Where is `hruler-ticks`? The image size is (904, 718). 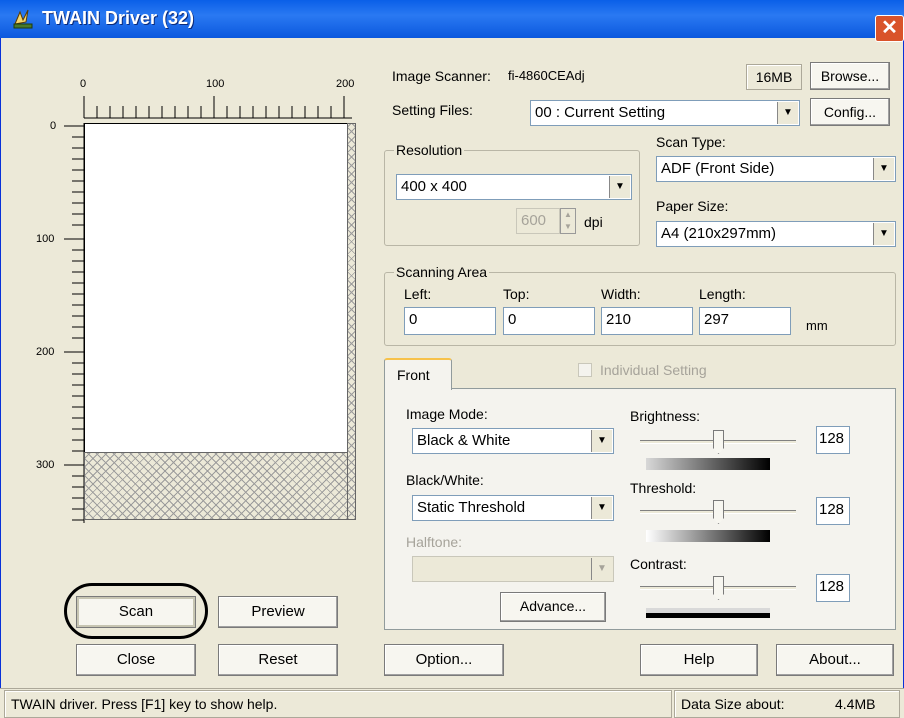
hruler-ticks is located at coordinates (217, 107).